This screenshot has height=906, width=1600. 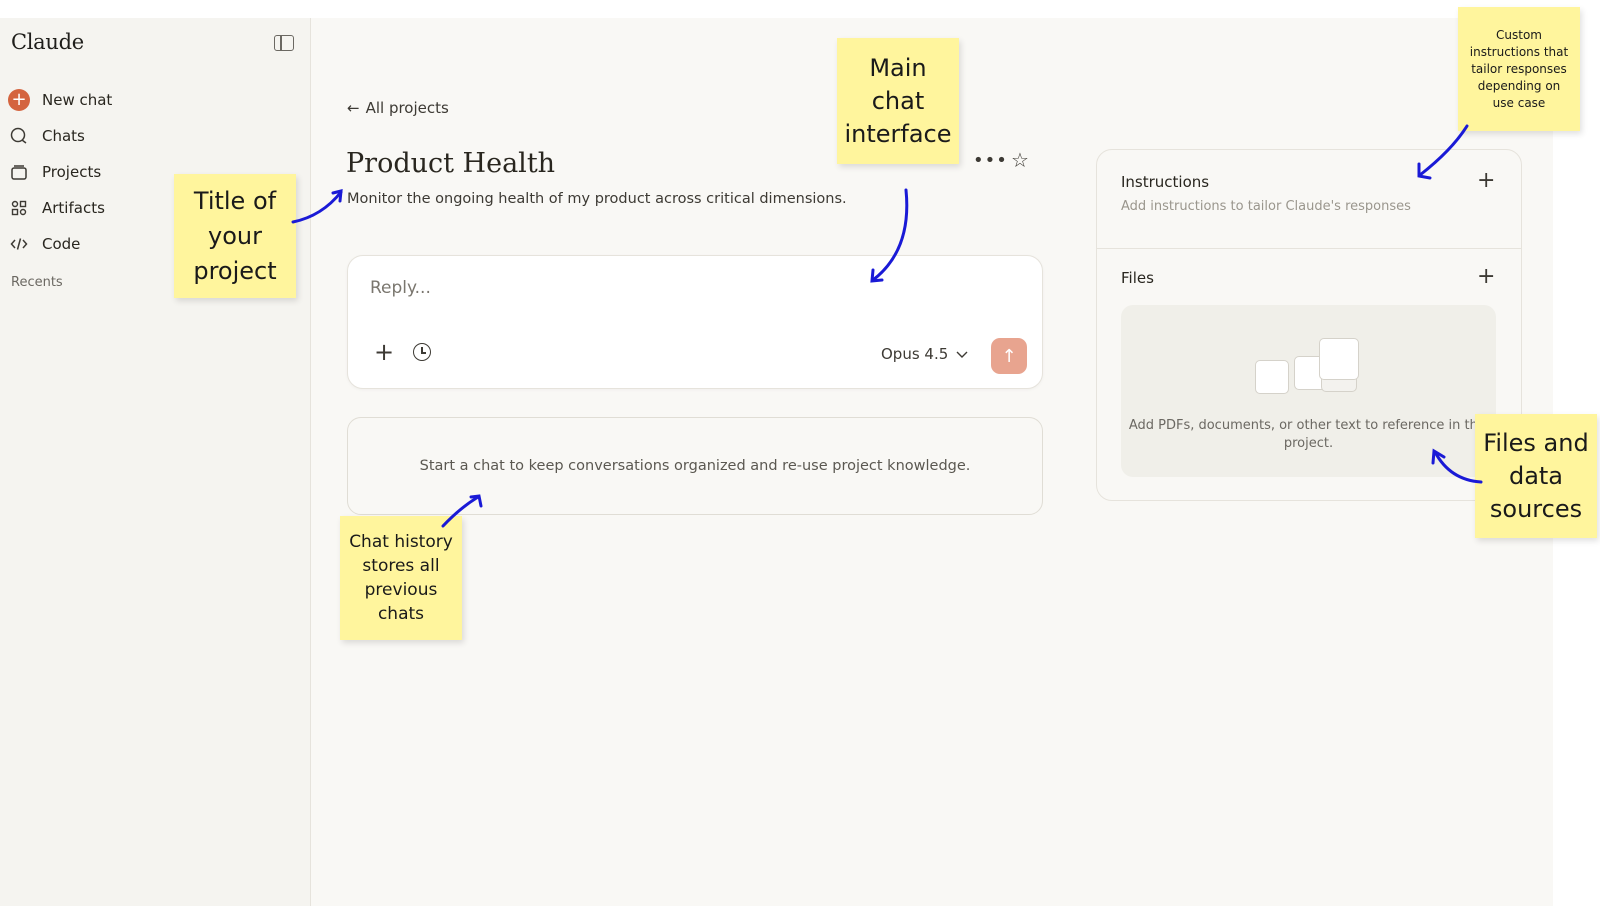 I want to click on star-icon: ☆, so click(x=1020, y=160).